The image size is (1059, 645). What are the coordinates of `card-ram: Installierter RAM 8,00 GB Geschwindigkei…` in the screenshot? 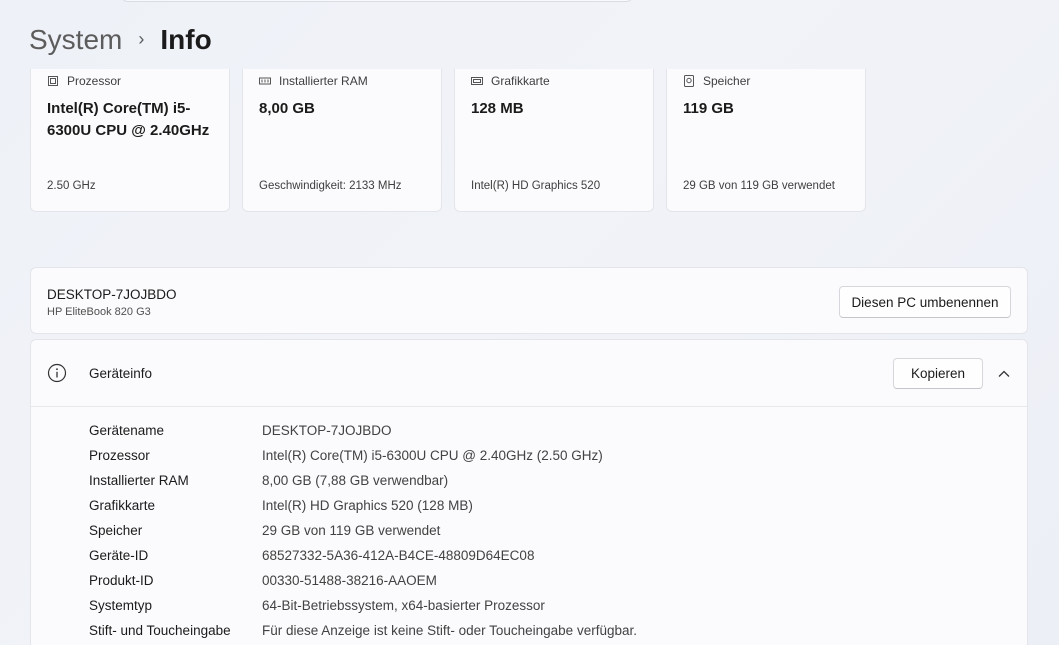 It's located at (342, 140).